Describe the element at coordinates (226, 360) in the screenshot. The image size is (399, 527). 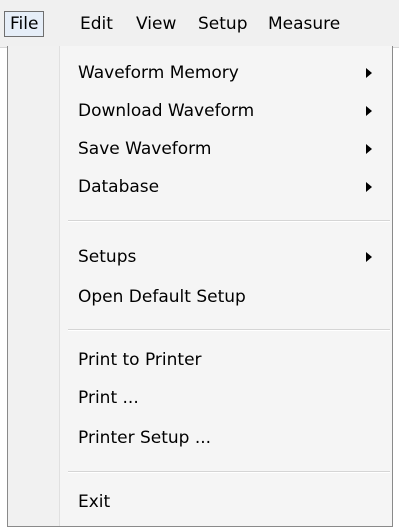
I see `menu-item-print-to-printer: Print to Printer` at that location.